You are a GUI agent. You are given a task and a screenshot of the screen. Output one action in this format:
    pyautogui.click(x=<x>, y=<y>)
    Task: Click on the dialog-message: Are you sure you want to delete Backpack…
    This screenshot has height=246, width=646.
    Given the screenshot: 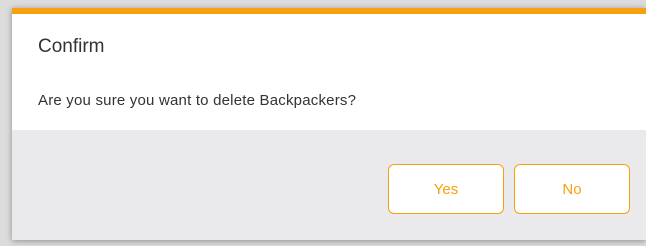 What is the action you would take?
    pyautogui.click(x=197, y=100)
    